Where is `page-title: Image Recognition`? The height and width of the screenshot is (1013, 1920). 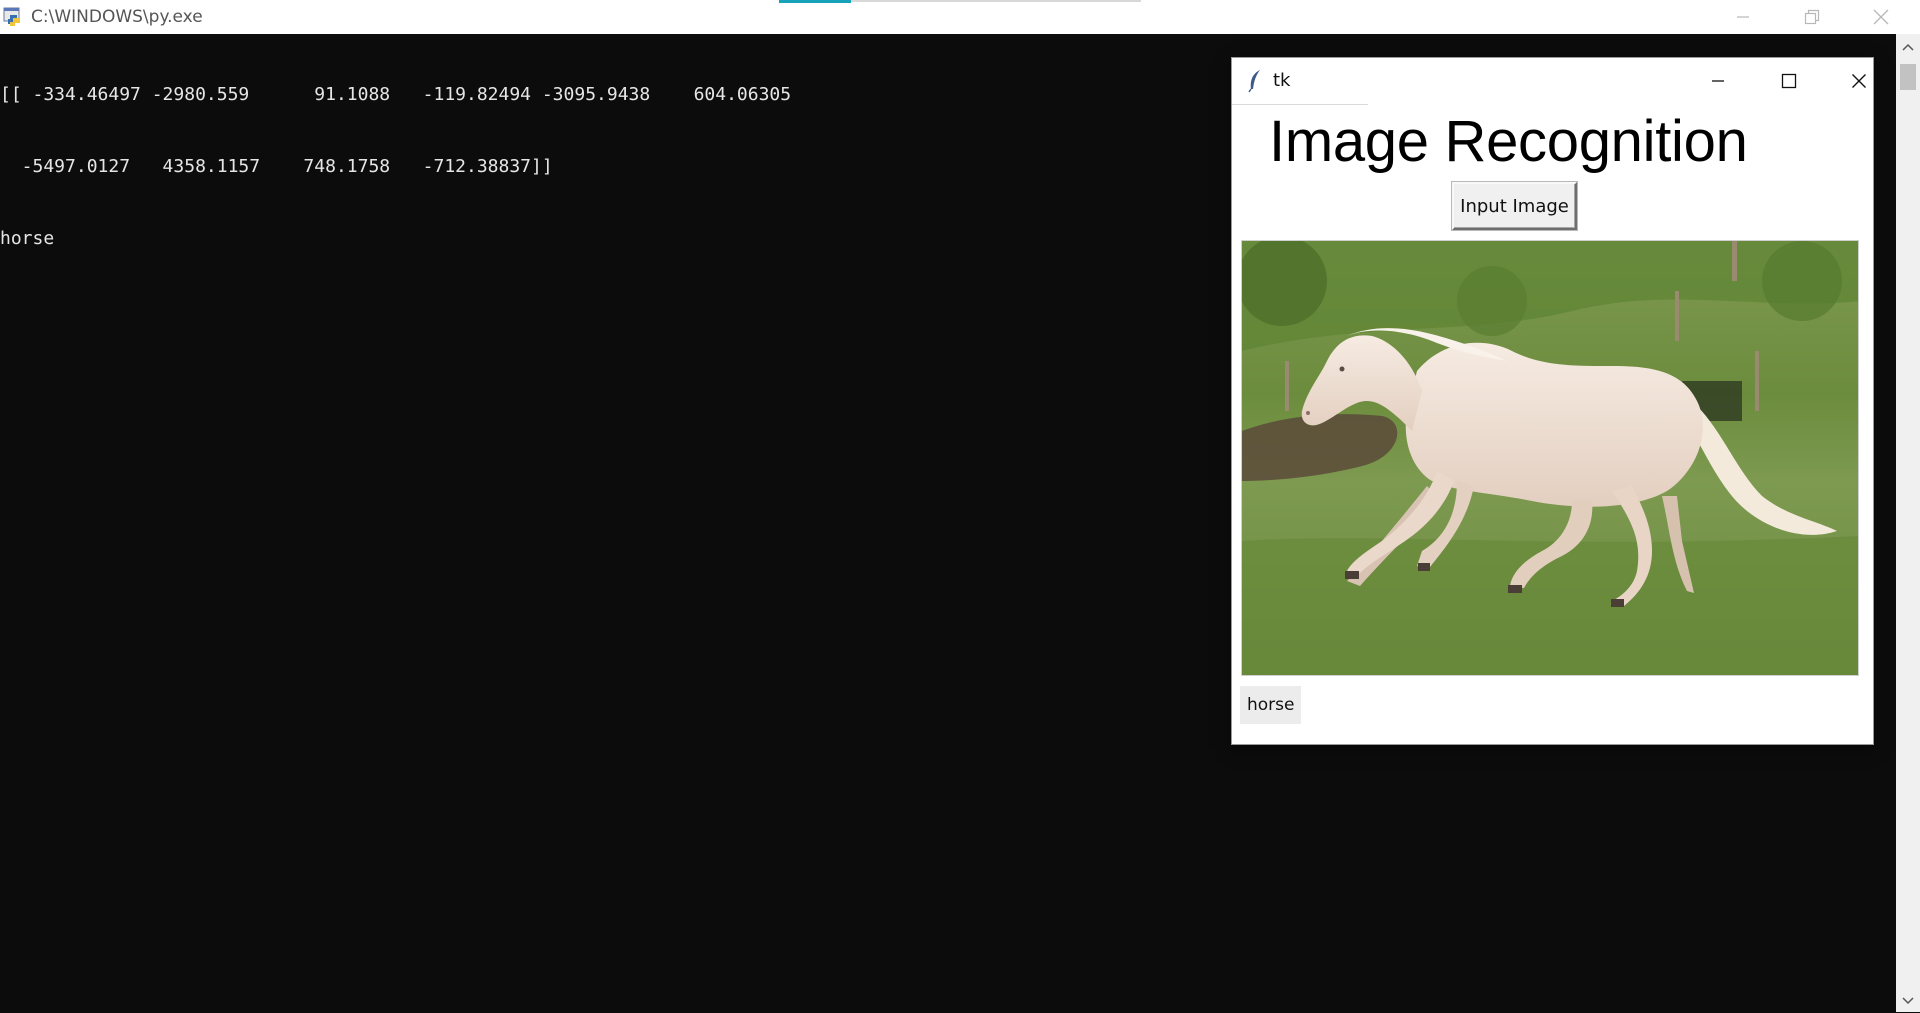
page-title: Image Recognition is located at coordinates (1508, 141).